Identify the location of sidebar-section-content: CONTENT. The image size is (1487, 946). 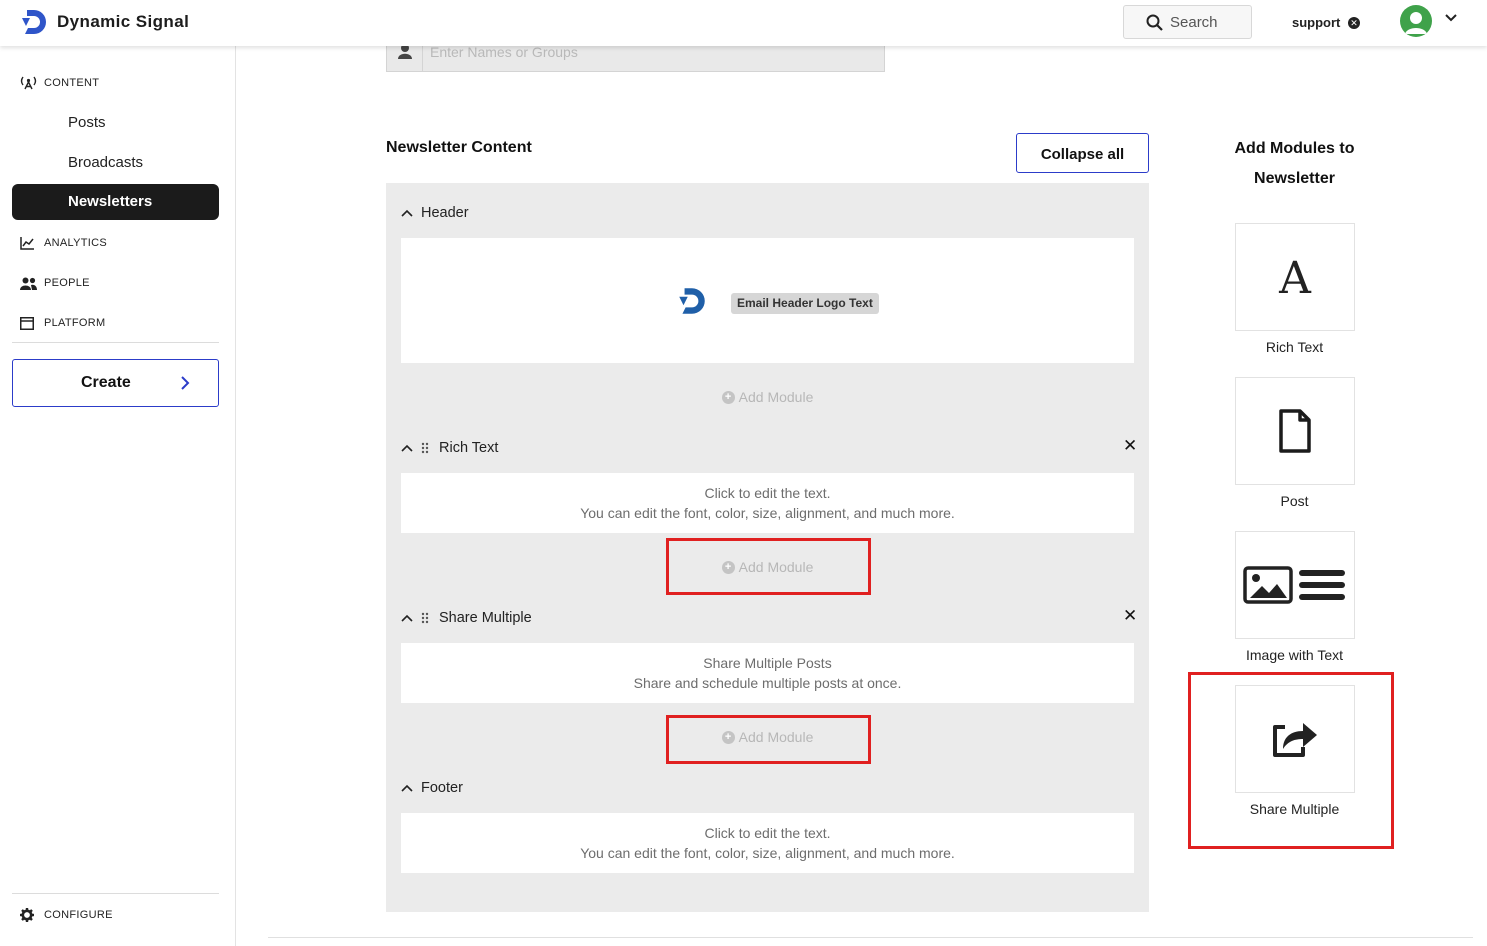
(59, 83).